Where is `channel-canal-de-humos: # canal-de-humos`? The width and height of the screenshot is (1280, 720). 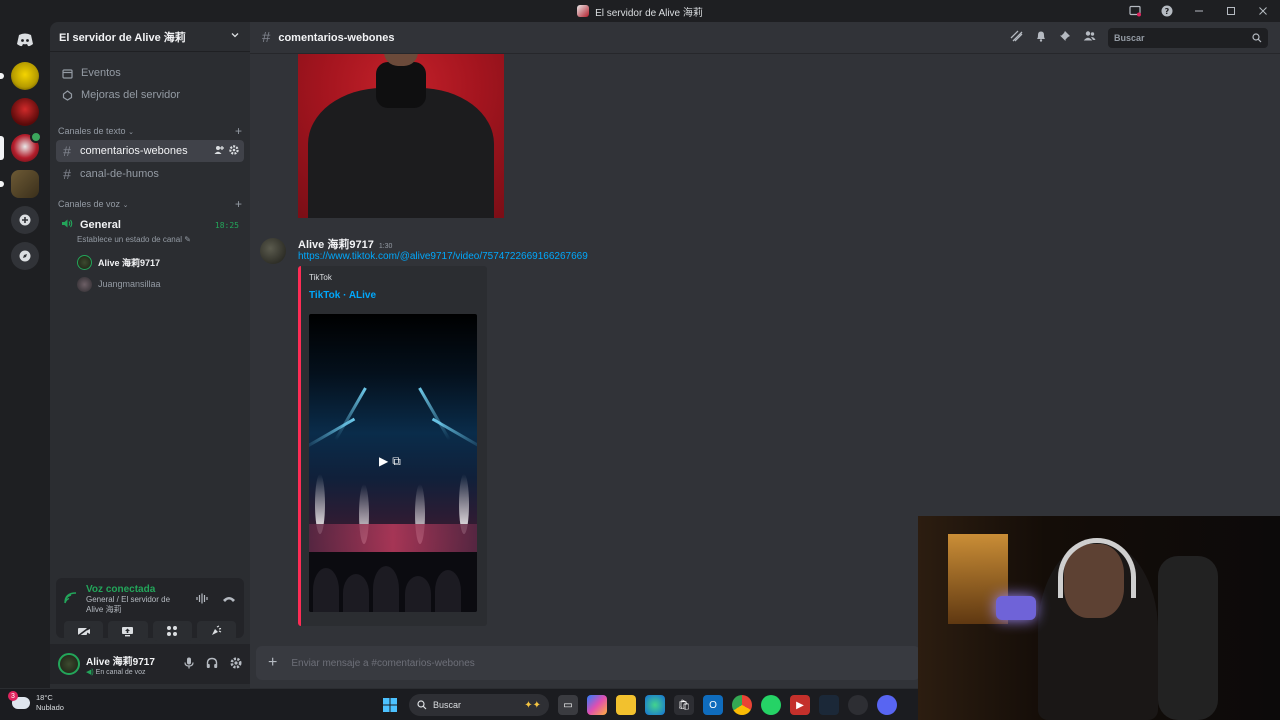
channel-canal-de-humos: # canal-de-humos is located at coordinates (150, 174).